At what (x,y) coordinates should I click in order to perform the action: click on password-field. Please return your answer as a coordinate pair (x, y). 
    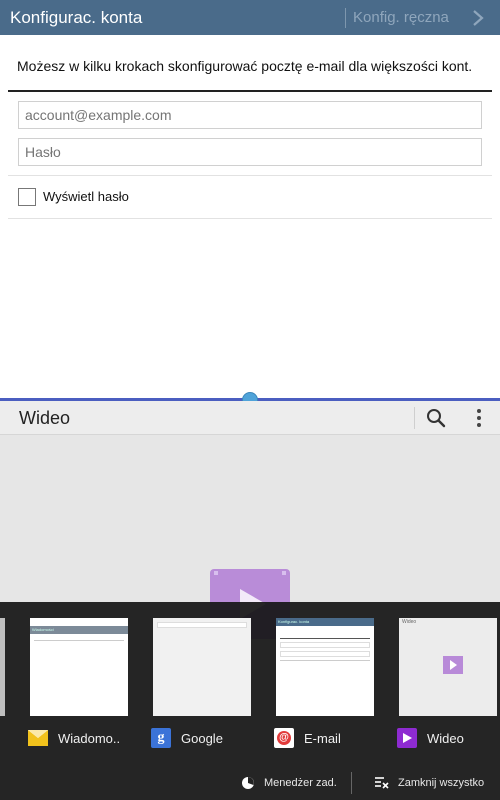
    Looking at the image, I should click on (250, 152).